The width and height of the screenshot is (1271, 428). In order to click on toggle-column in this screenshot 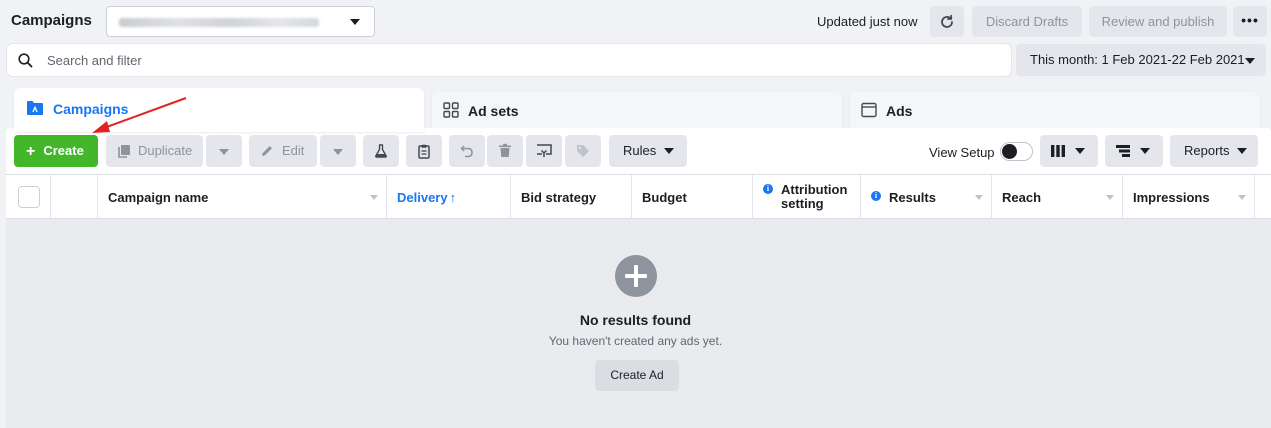, I will do `click(74, 197)`.